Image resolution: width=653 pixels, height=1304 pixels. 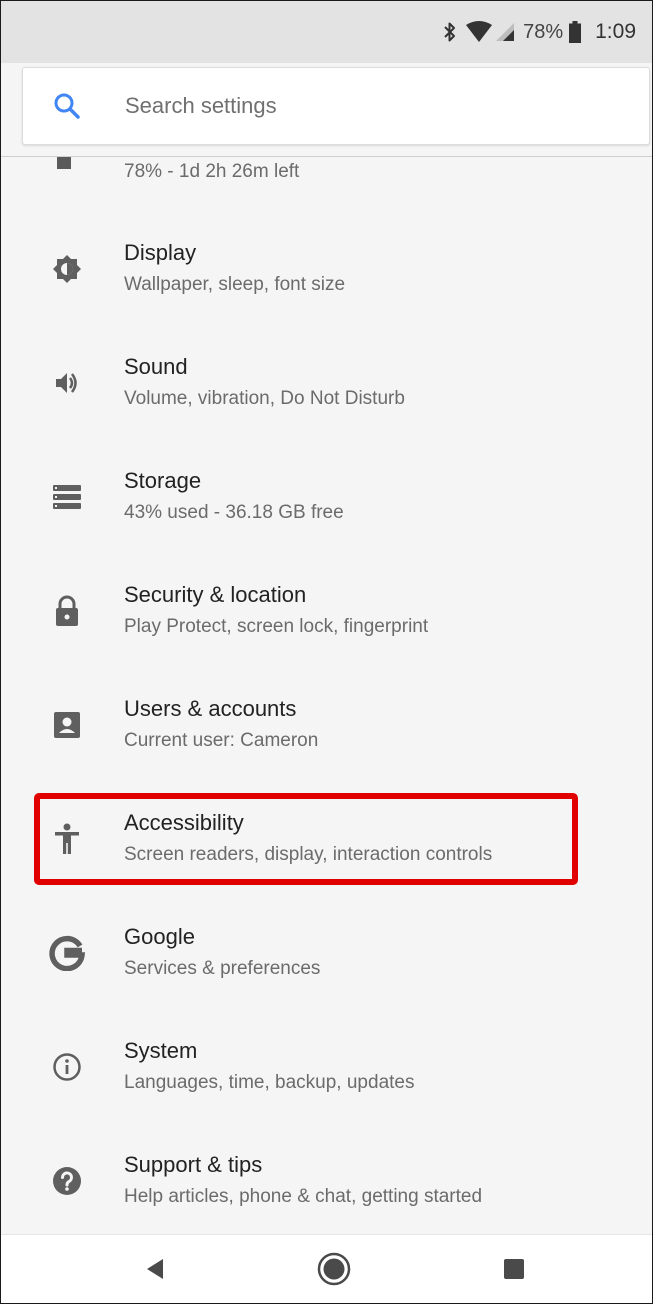 What do you see at coordinates (156, 366) in the screenshot?
I see `settings-item-title: Sound` at bounding box center [156, 366].